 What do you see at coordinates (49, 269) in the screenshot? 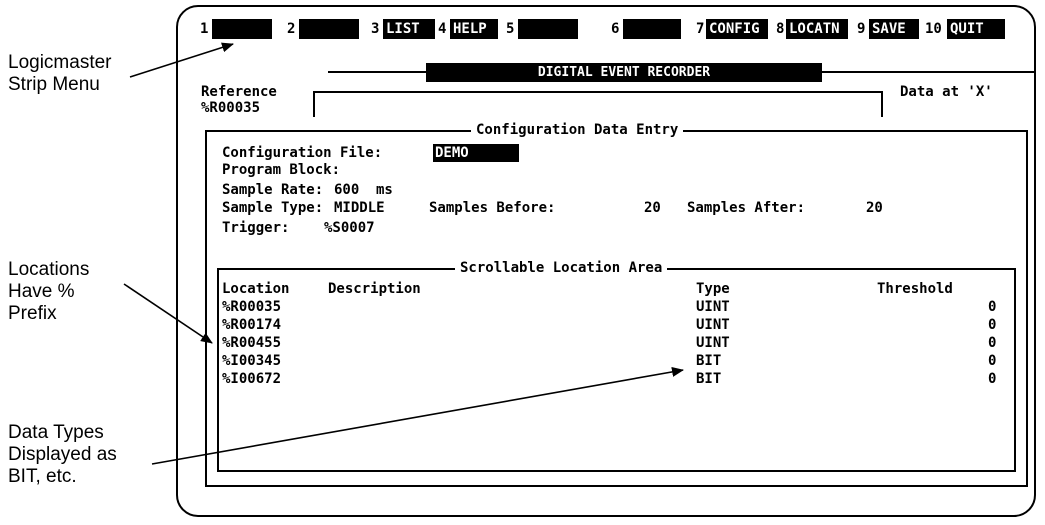
I see `callout-line: Locations` at bounding box center [49, 269].